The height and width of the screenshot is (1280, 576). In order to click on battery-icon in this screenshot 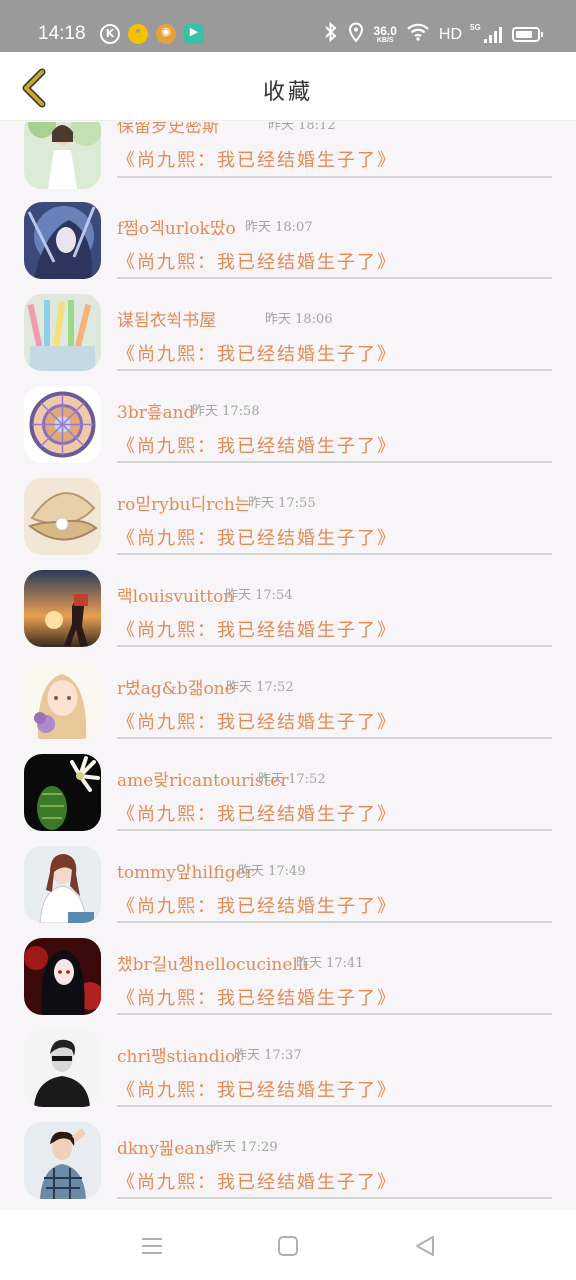, I will do `click(527, 34)`.